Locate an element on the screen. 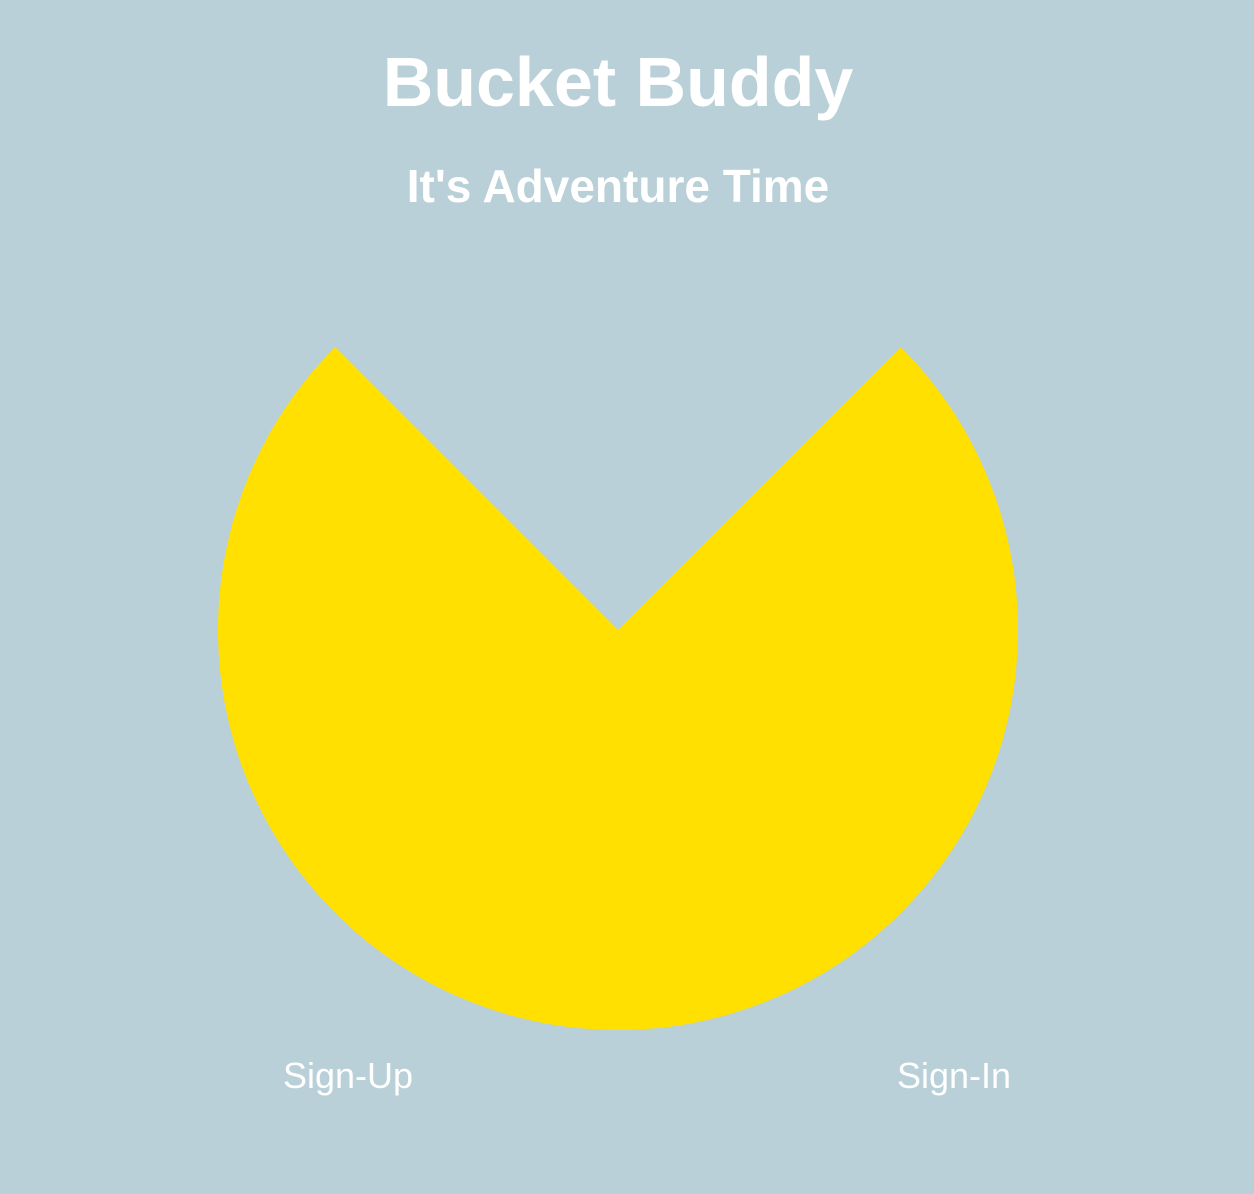  sign-in-link: Sign-In is located at coordinates (954, 1076).